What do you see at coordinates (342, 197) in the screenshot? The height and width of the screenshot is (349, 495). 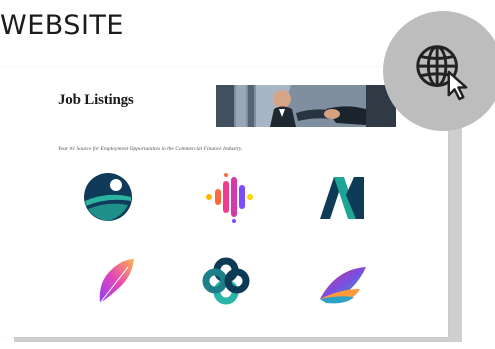 I see `m-shape-logo` at bounding box center [342, 197].